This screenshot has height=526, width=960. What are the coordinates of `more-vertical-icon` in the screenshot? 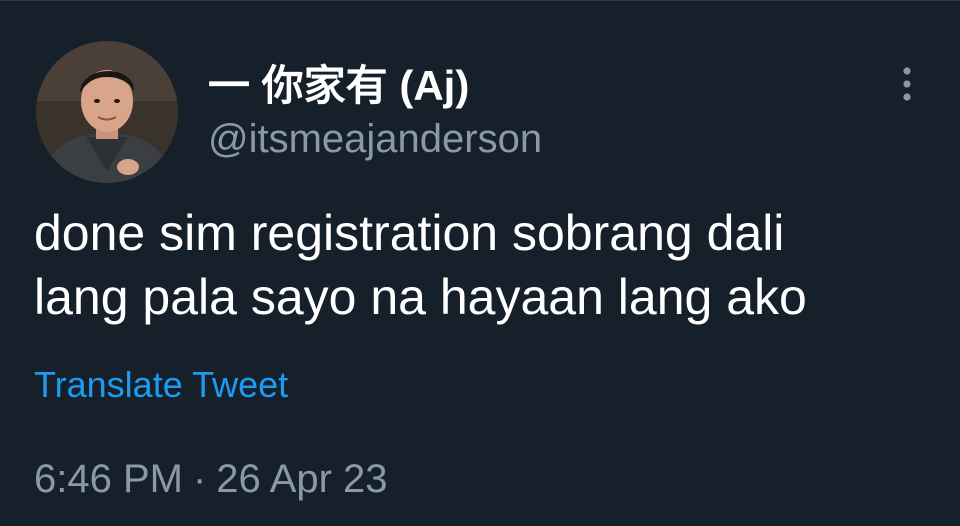 It's located at (907, 84).